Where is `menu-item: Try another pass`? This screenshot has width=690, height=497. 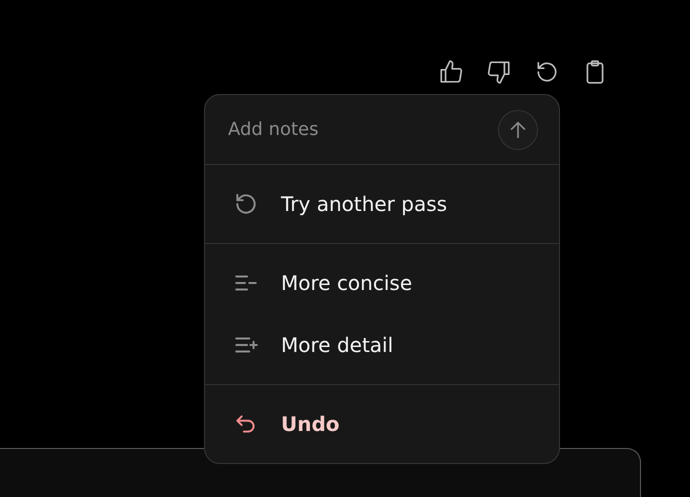 menu-item: Try another pass is located at coordinates (382, 204).